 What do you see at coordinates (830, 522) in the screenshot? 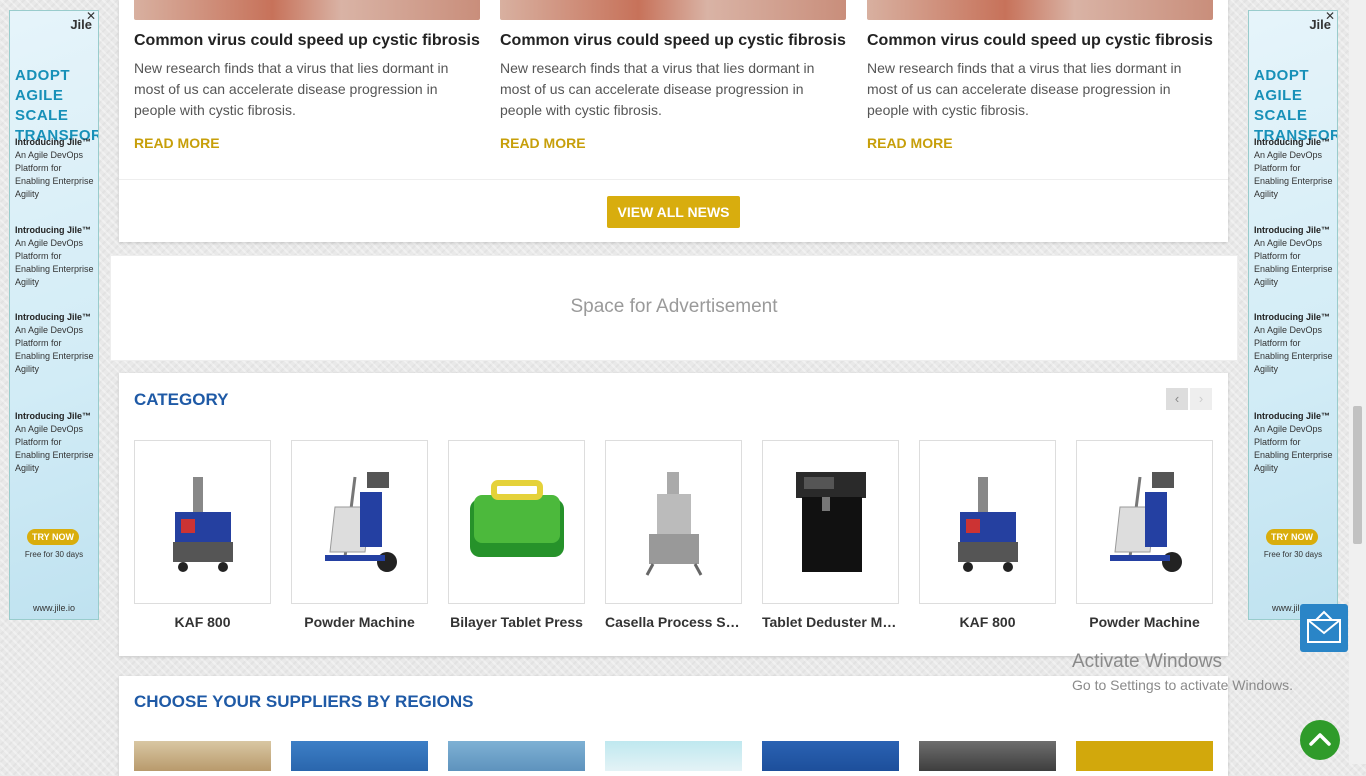
I see `deduster-icon` at bounding box center [830, 522].